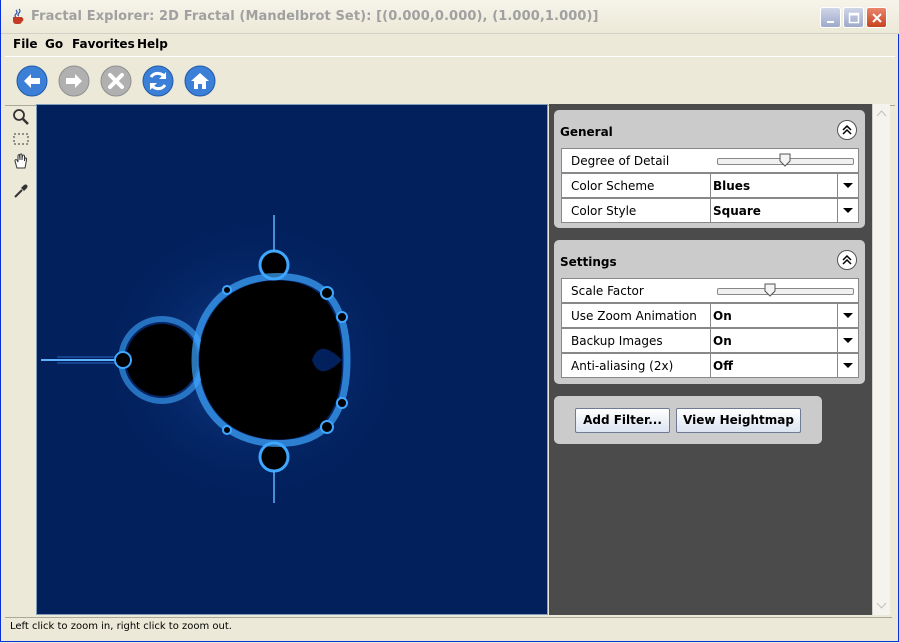  I want to click on detail-label: Degree of Detail, so click(620, 161).